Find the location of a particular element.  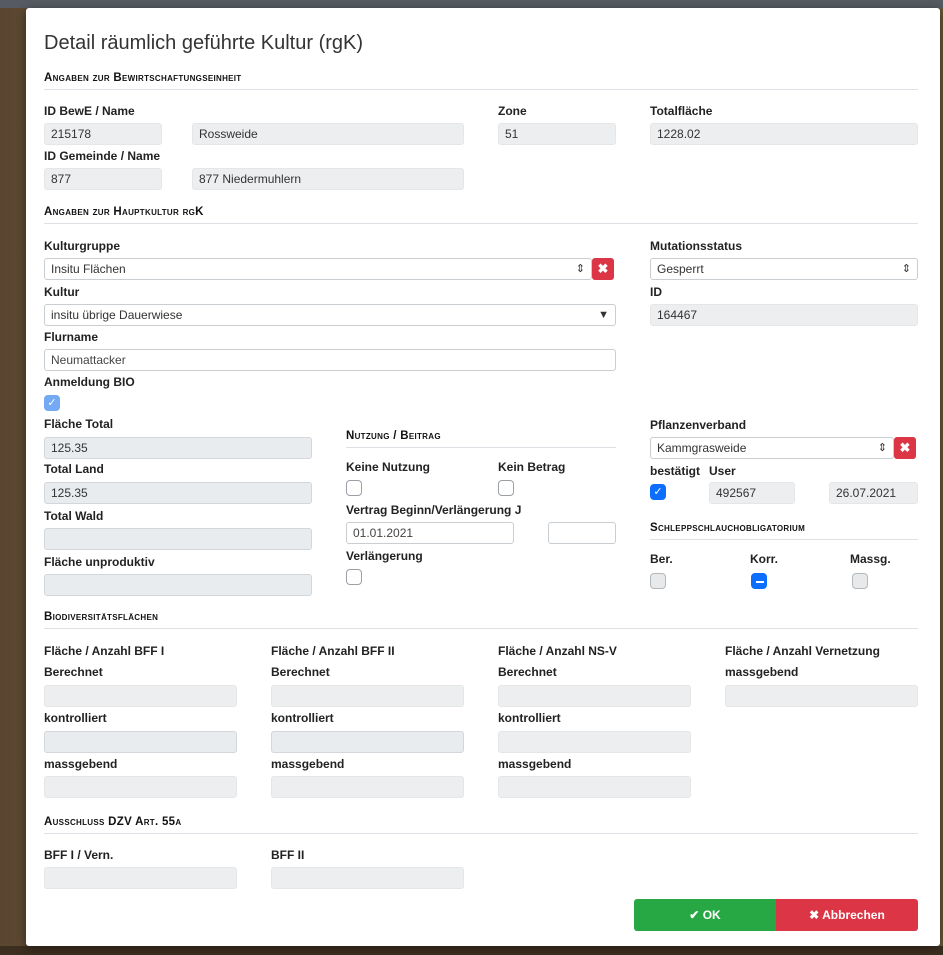

label-bff2-massgebend: massgebend is located at coordinates (308, 764).